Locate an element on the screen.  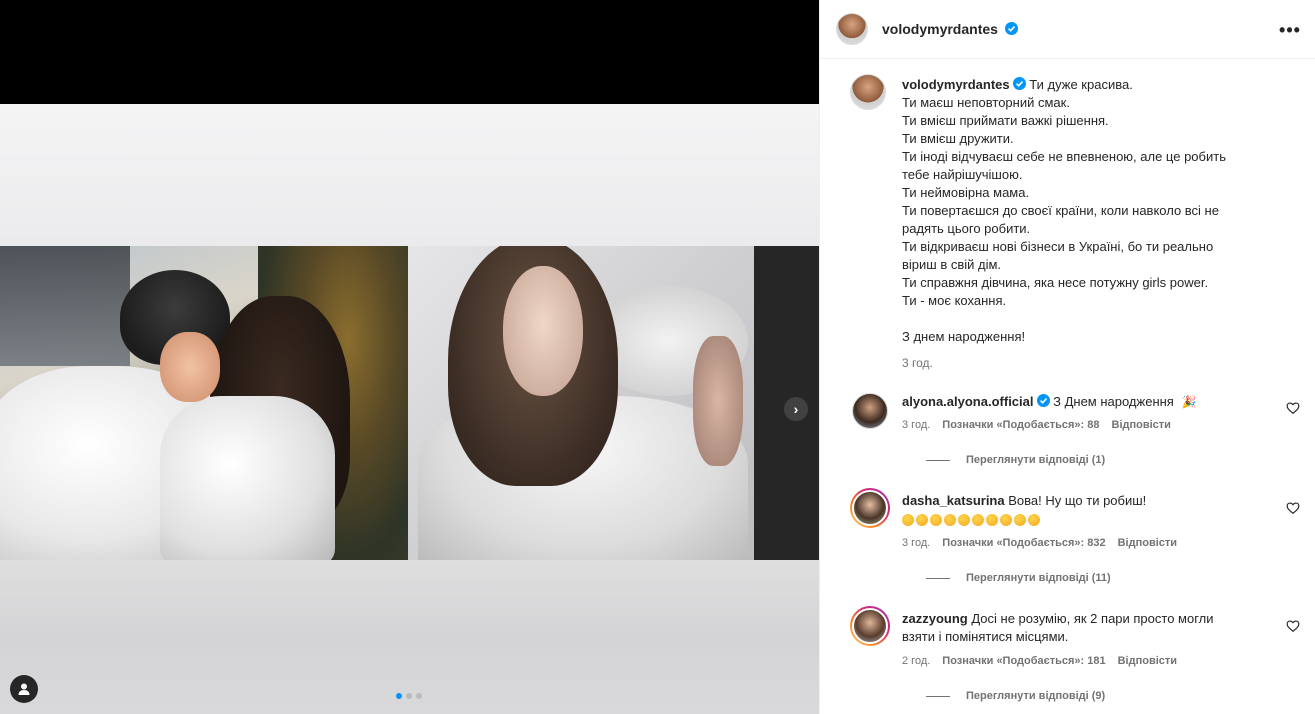
user-tag-icon is located at coordinates (24, 689).